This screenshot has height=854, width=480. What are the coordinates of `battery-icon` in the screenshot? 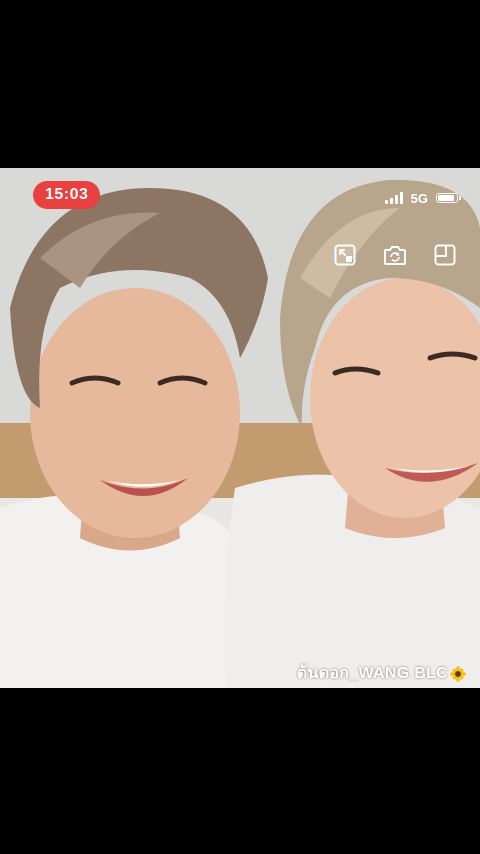 It's located at (448, 198).